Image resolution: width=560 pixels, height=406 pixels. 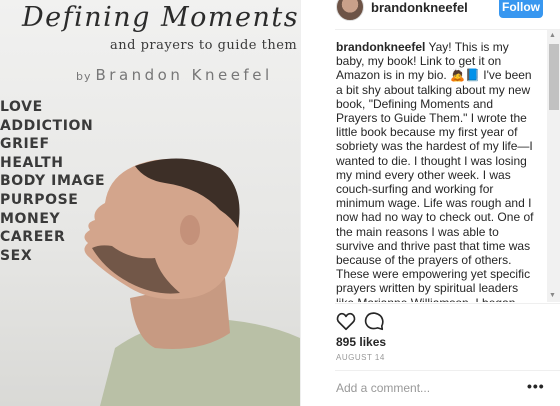 I want to click on username-link: brandonkneefel, so click(x=419, y=7).